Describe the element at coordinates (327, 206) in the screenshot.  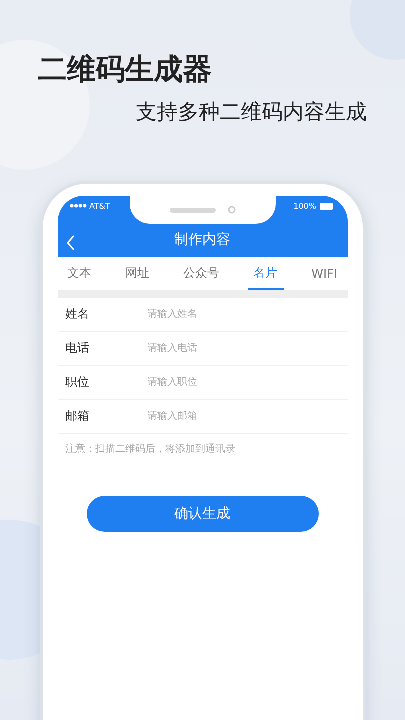
I see `battery-icon` at that location.